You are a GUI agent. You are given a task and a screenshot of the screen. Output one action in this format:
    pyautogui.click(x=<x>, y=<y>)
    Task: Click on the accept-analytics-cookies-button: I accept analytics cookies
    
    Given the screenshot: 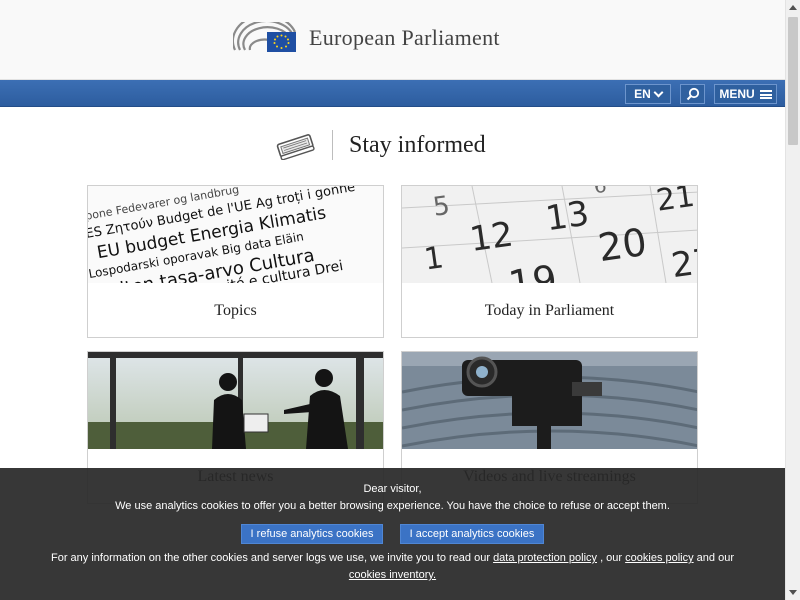 What is the action you would take?
    pyautogui.click(x=472, y=534)
    